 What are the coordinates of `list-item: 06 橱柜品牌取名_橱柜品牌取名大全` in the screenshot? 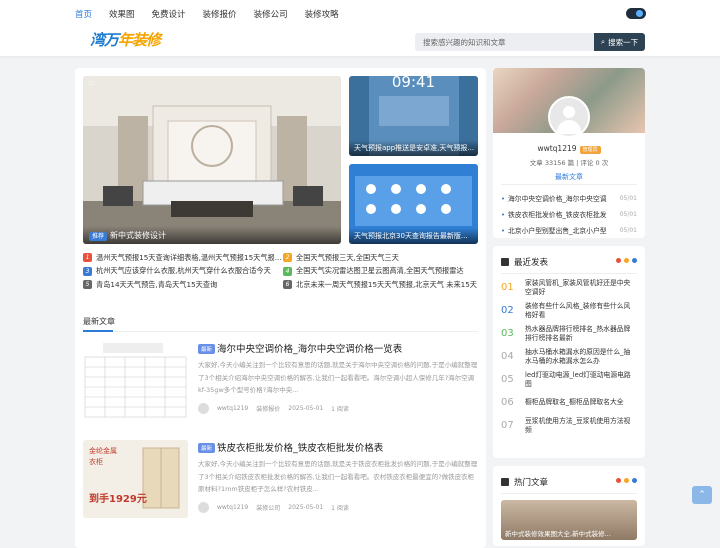 It's located at (569, 402).